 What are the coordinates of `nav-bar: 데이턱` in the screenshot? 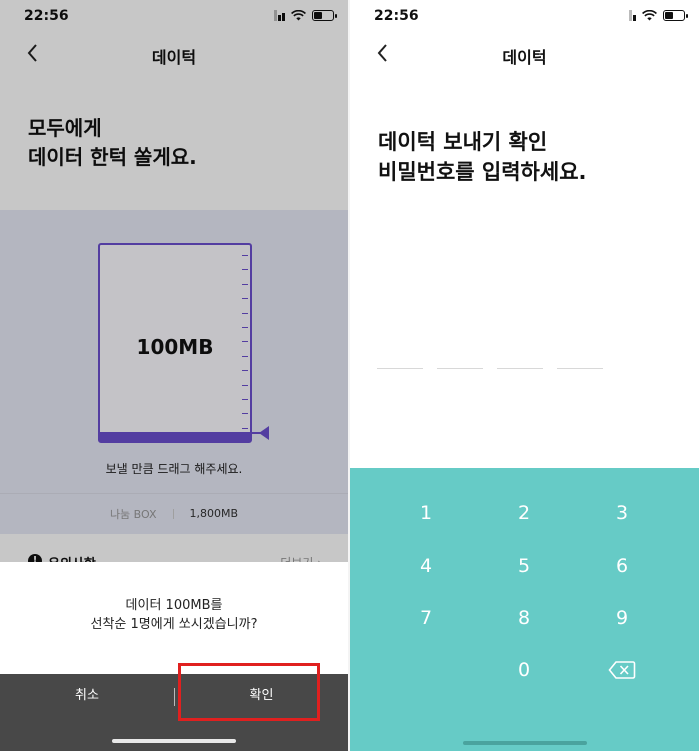 It's located at (524, 56).